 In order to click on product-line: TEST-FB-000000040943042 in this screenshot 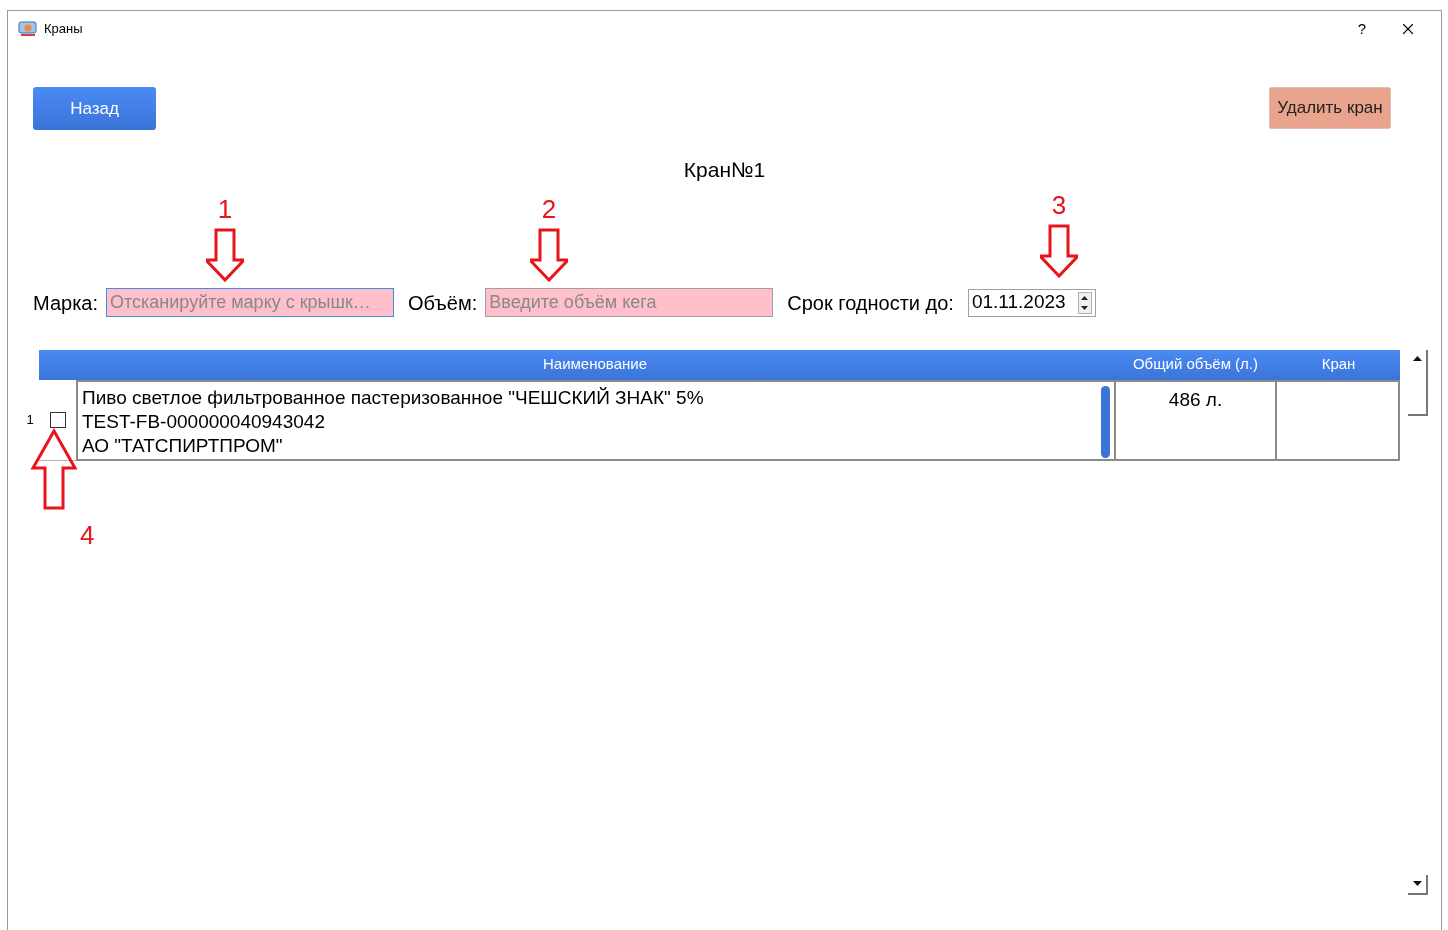, I will do `click(204, 421)`.